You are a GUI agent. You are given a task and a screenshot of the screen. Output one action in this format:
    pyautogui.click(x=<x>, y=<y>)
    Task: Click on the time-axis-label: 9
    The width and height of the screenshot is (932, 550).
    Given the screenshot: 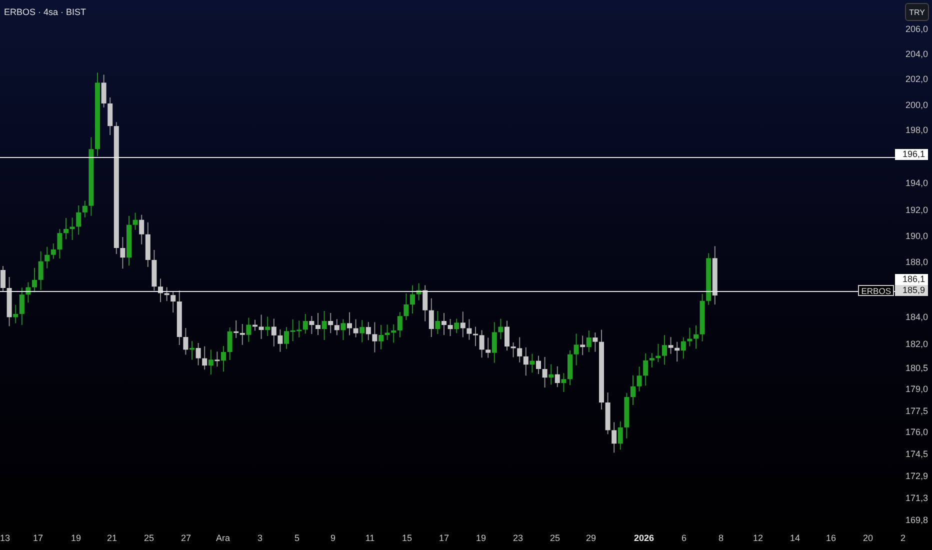 What is the action you would take?
    pyautogui.click(x=333, y=538)
    